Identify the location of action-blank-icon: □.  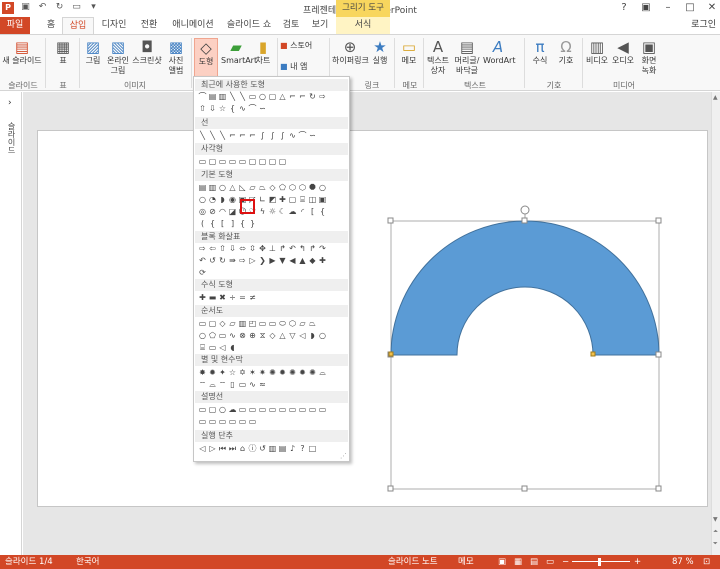
(312, 448).